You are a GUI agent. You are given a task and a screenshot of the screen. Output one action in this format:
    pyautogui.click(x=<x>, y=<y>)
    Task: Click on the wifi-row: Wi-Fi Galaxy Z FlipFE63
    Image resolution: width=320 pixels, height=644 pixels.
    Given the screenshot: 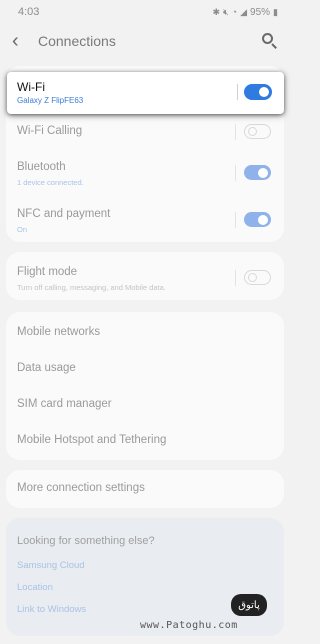 What is the action you would take?
    pyautogui.click(x=145, y=93)
    